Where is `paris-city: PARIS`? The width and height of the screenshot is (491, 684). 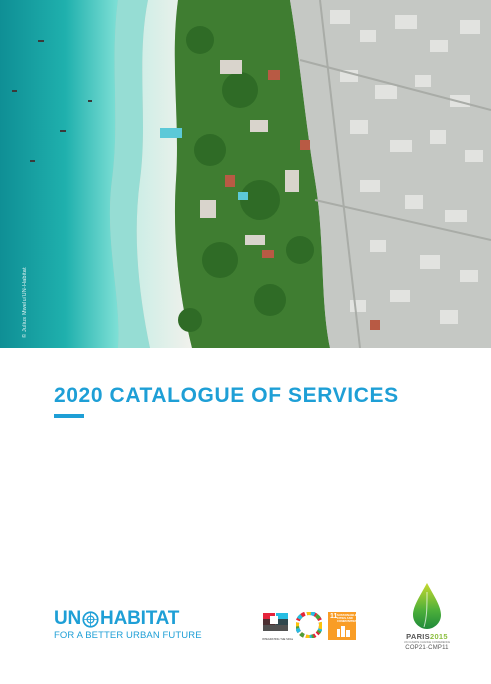 paris-city: PARIS is located at coordinates (418, 636).